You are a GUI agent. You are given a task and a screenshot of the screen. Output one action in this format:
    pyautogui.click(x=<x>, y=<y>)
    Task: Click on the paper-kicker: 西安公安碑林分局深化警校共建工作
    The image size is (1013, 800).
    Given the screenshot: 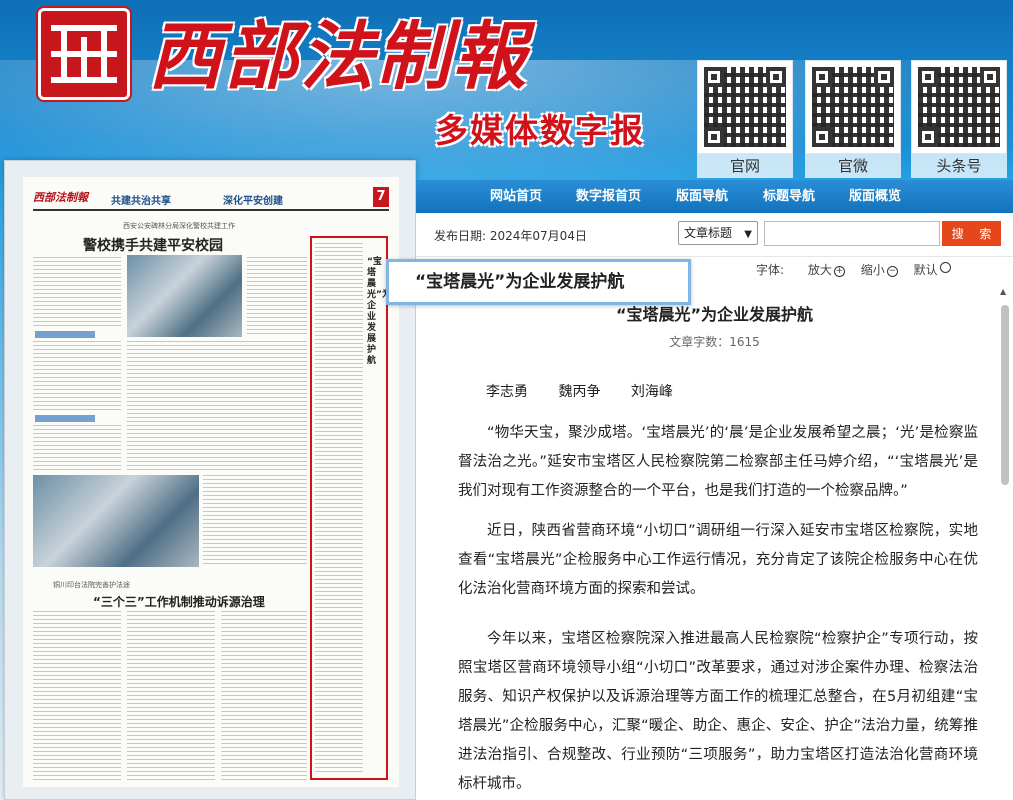 What is the action you would take?
    pyautogui.click(x=179, y=226)
    